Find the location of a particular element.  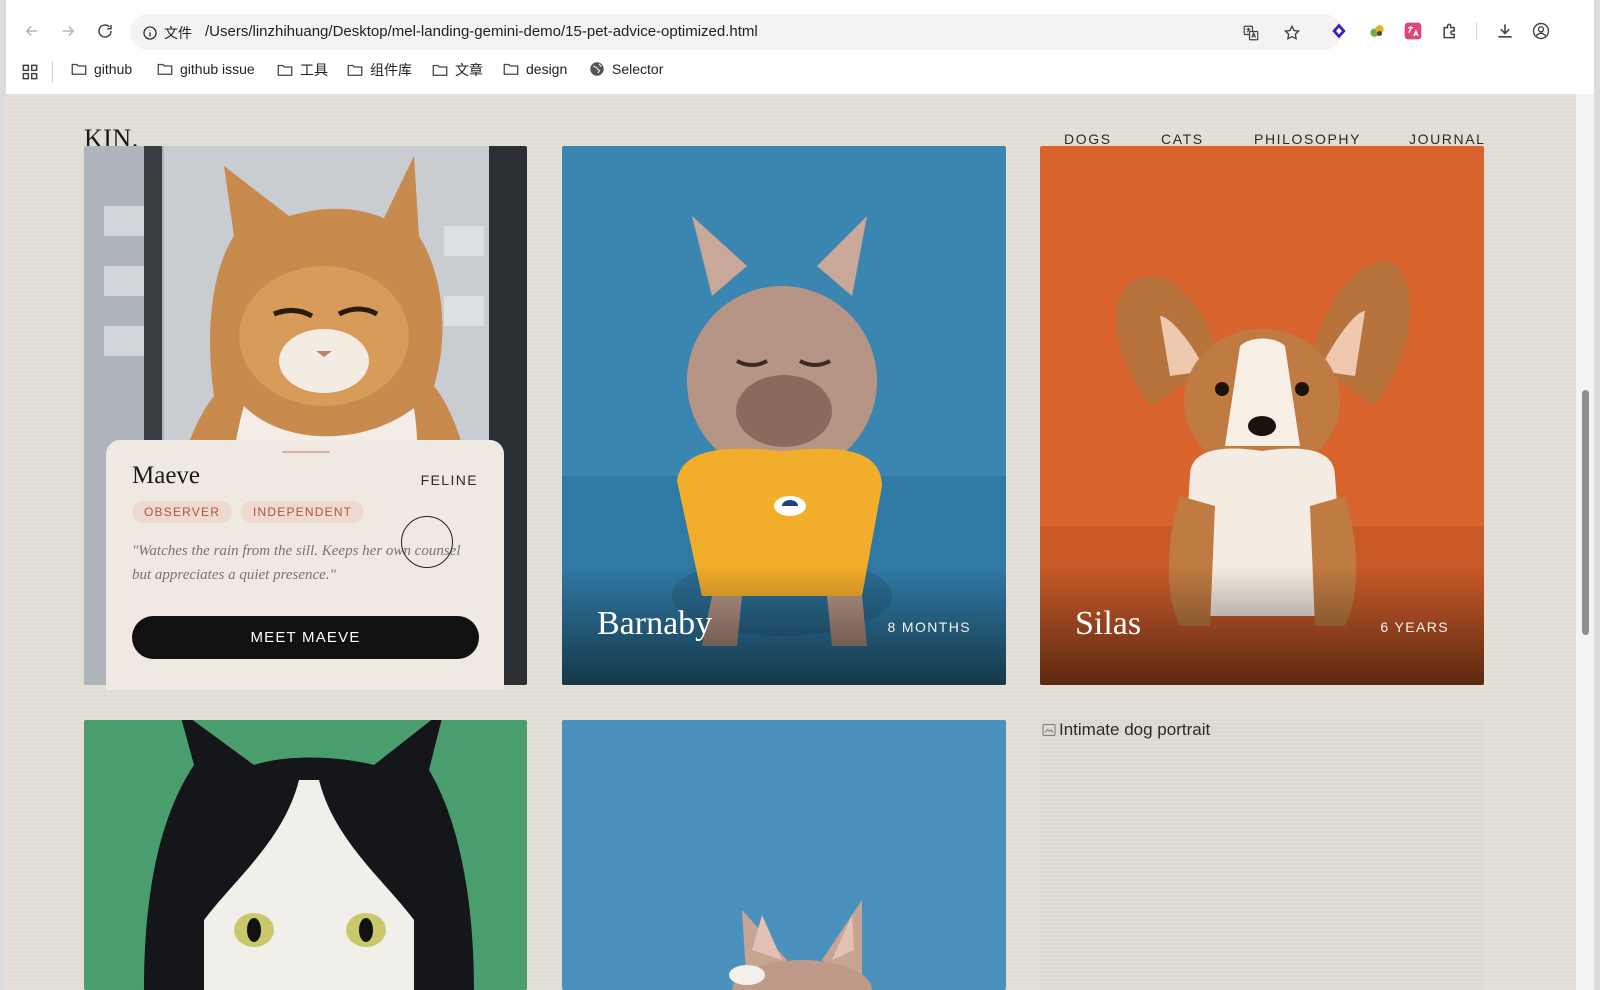

translate-badge-icon is located at coordinates (1413, 31).